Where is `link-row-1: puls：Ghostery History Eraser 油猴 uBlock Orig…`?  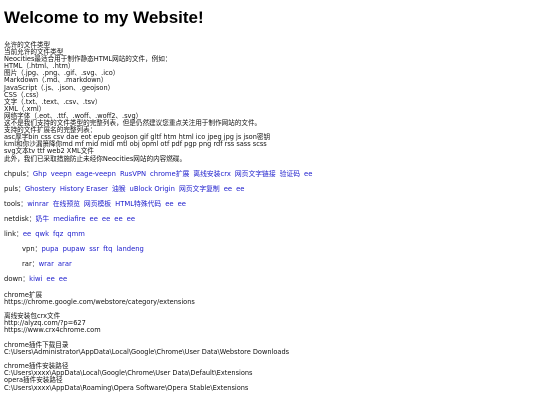 link-row-1: puls：Ghostery History Eraser 油猴 uBlock Orig… is located at coordinates (270, 189).